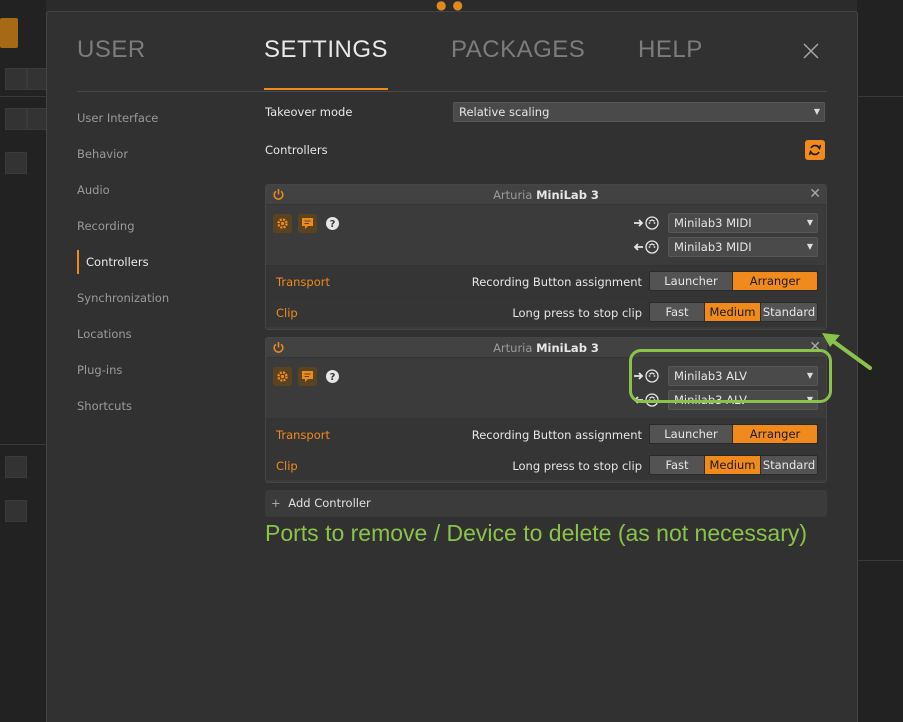 This screenshot has height=722, width=903. Describe the element at coordinates (157, 412) in the screenshot. I see `sidebar-item-shortcuts: Shortcuts` at that location.